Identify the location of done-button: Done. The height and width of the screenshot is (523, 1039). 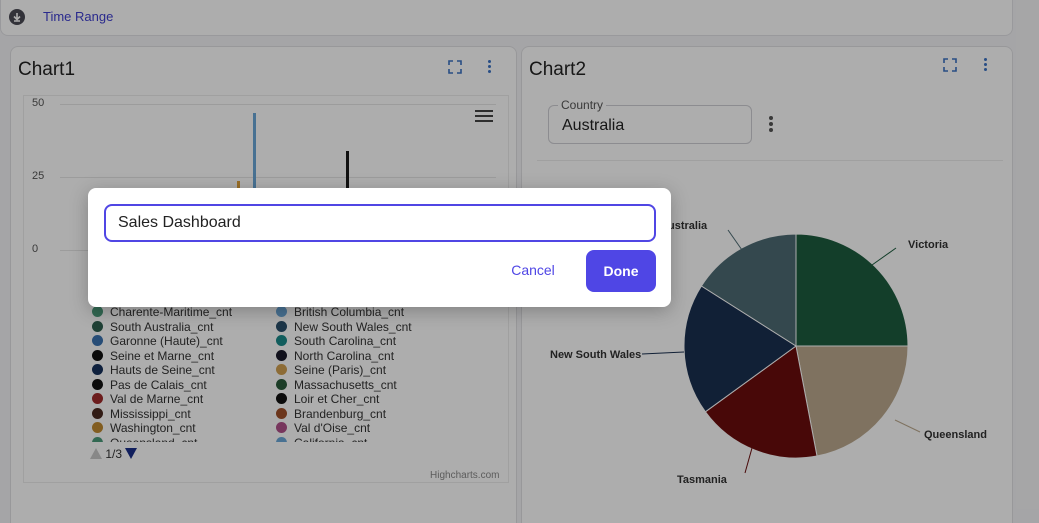
(621, 271).